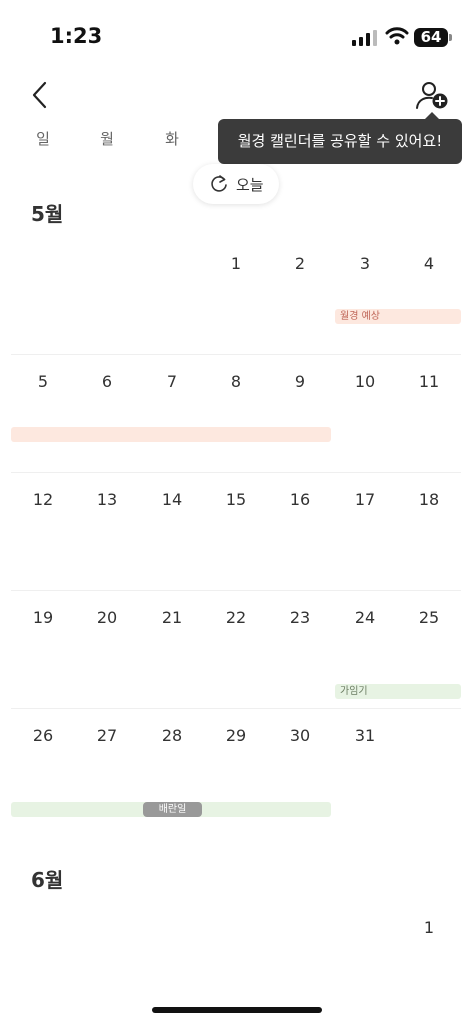  I want to click on day-cell: 6, so click(107, 381).